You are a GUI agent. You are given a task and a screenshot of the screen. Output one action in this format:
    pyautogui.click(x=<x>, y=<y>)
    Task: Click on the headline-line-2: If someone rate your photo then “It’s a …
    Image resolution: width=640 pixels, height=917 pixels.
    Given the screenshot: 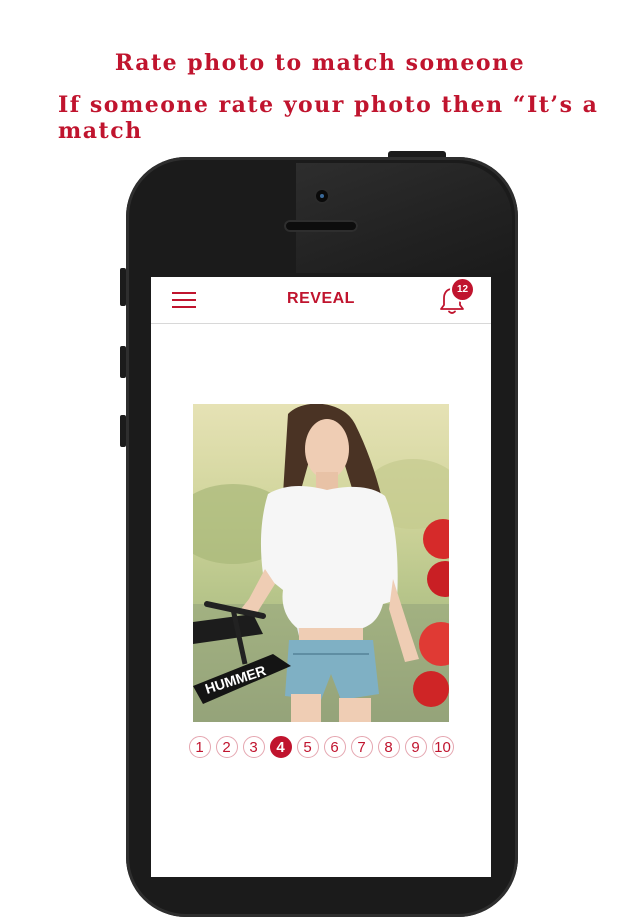 What is the action you would take?
    pyautogui.click(x=328, y=118)
    